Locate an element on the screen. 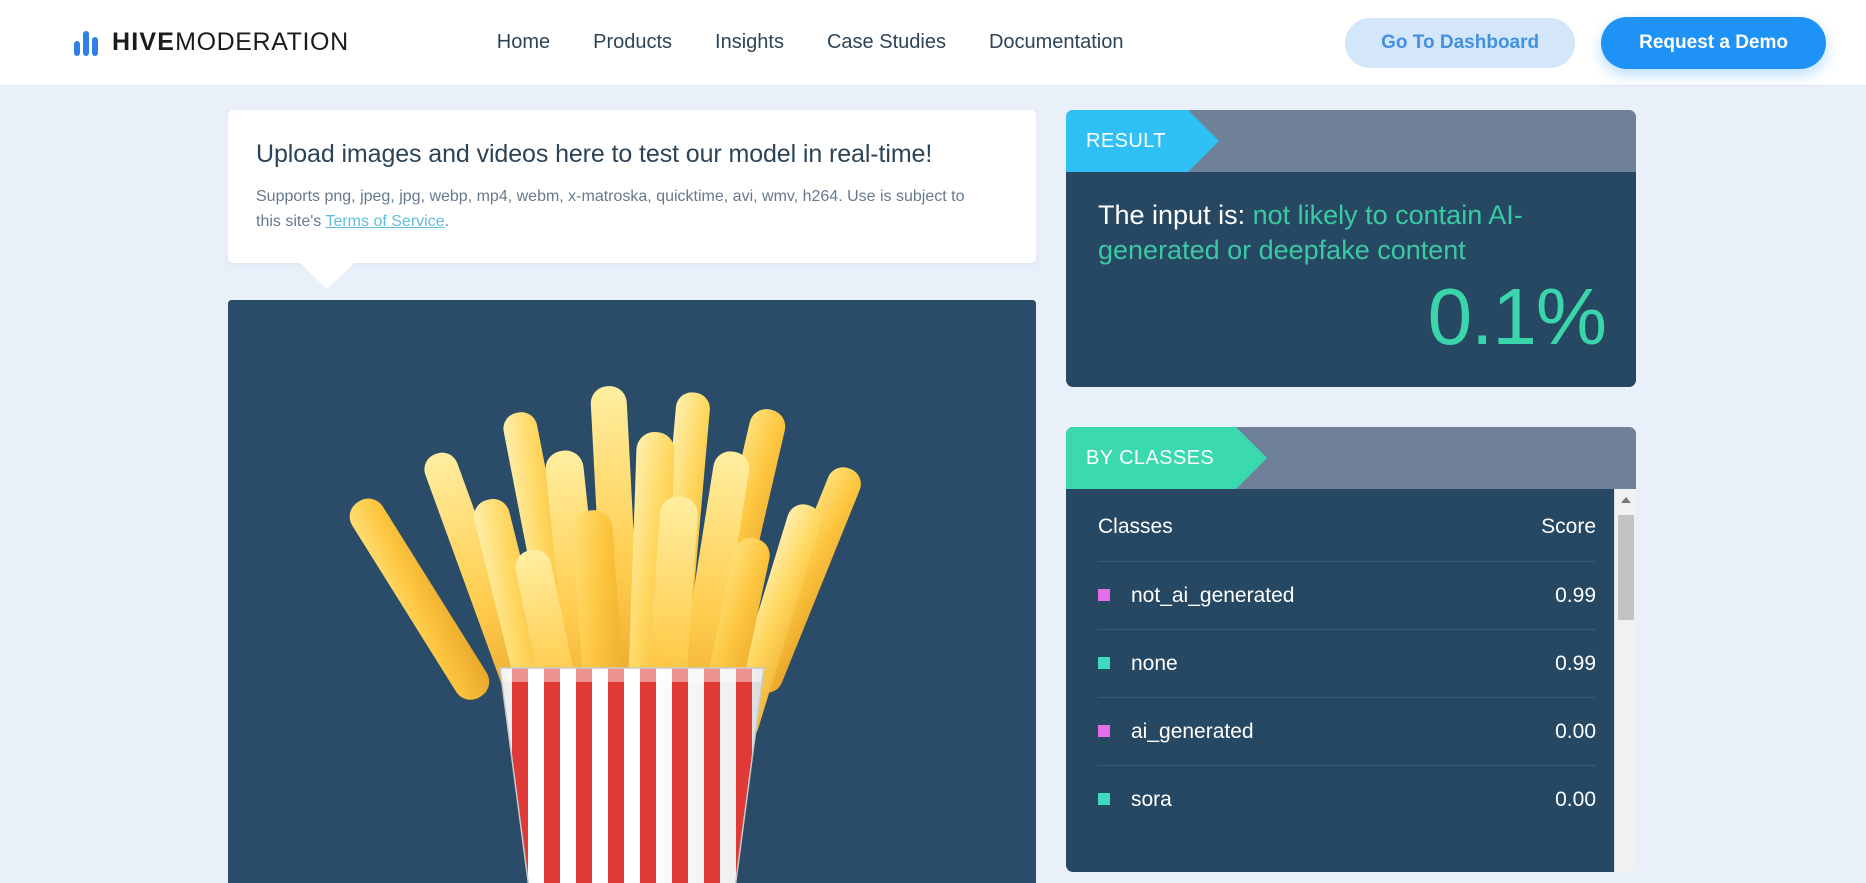  table-header-row: Classes Score is located at coordinates (1347, 526).